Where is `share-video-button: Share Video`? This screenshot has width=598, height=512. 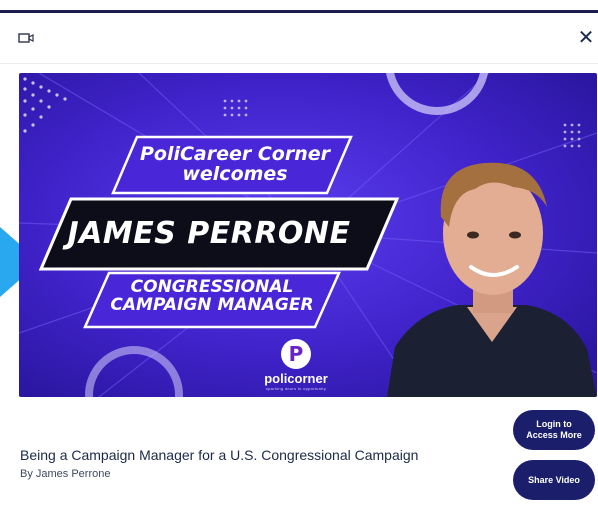
share-video-button: Share Video is located at coordinates (554, 480).